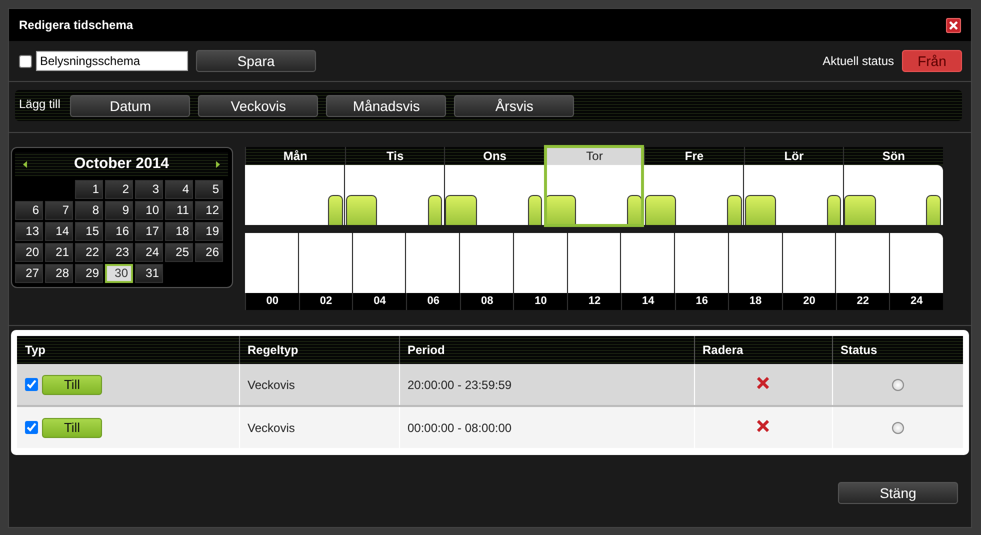  What do you see at coordinates (546, 385) in the screenshot?
I see `table-cell: 20:00:00 - 23:59:59` at bounding box center [546, 385].